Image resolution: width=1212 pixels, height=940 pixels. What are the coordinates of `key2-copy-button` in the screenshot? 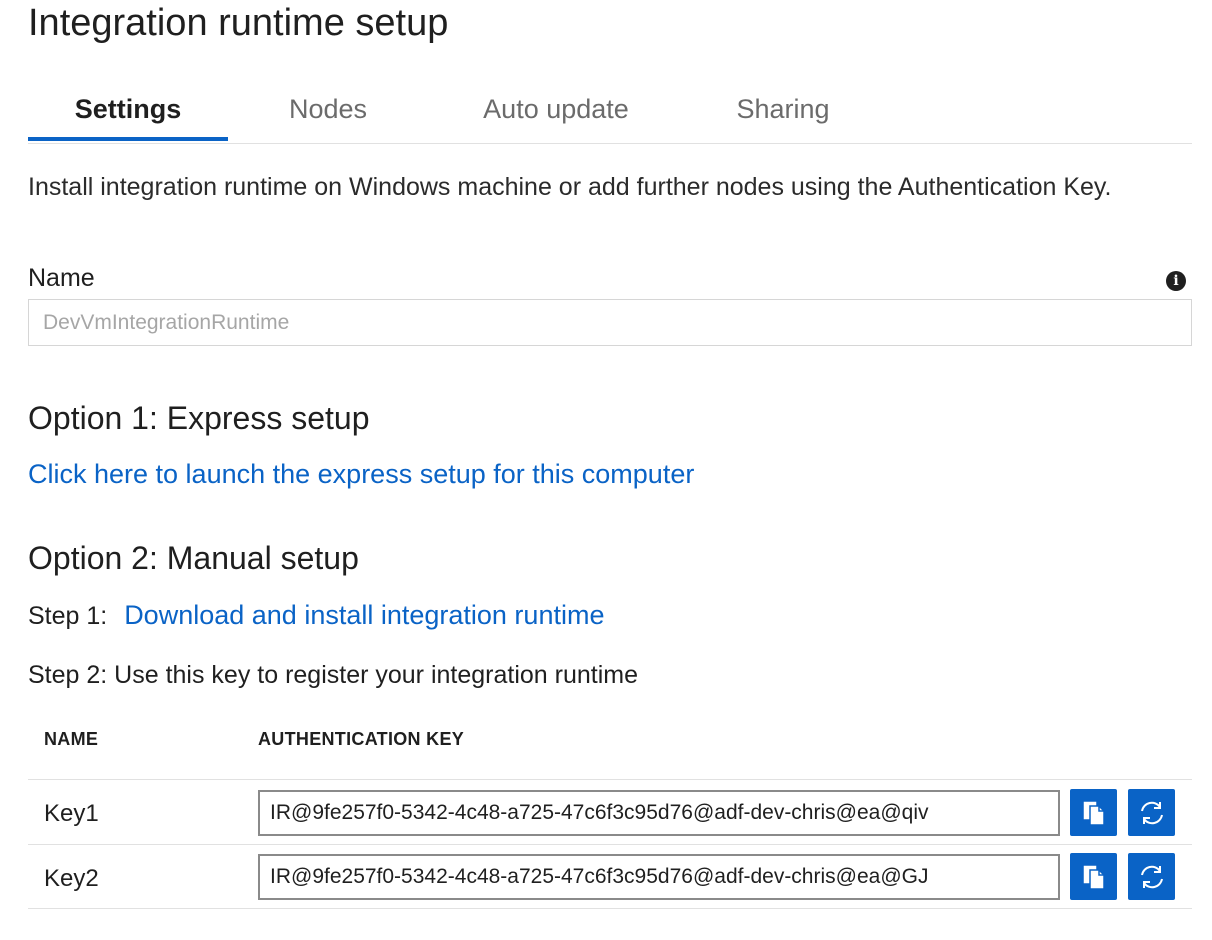 It's located at (1093, 876).